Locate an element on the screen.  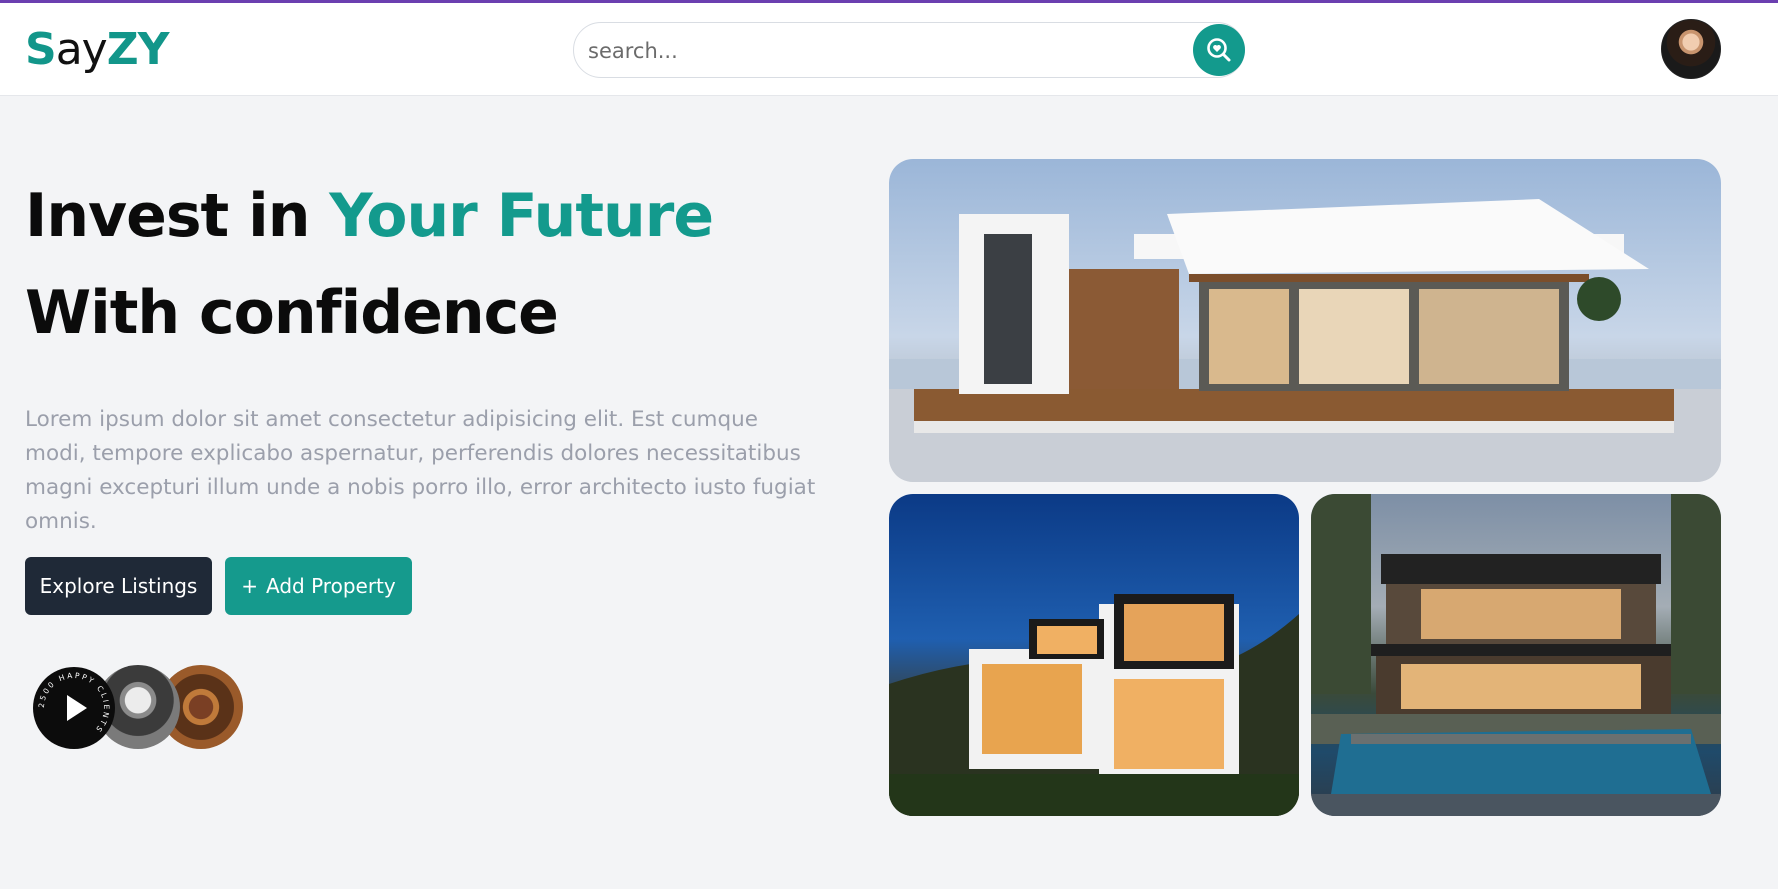
logo-letter-s: S is located at coordinates (41, 49).